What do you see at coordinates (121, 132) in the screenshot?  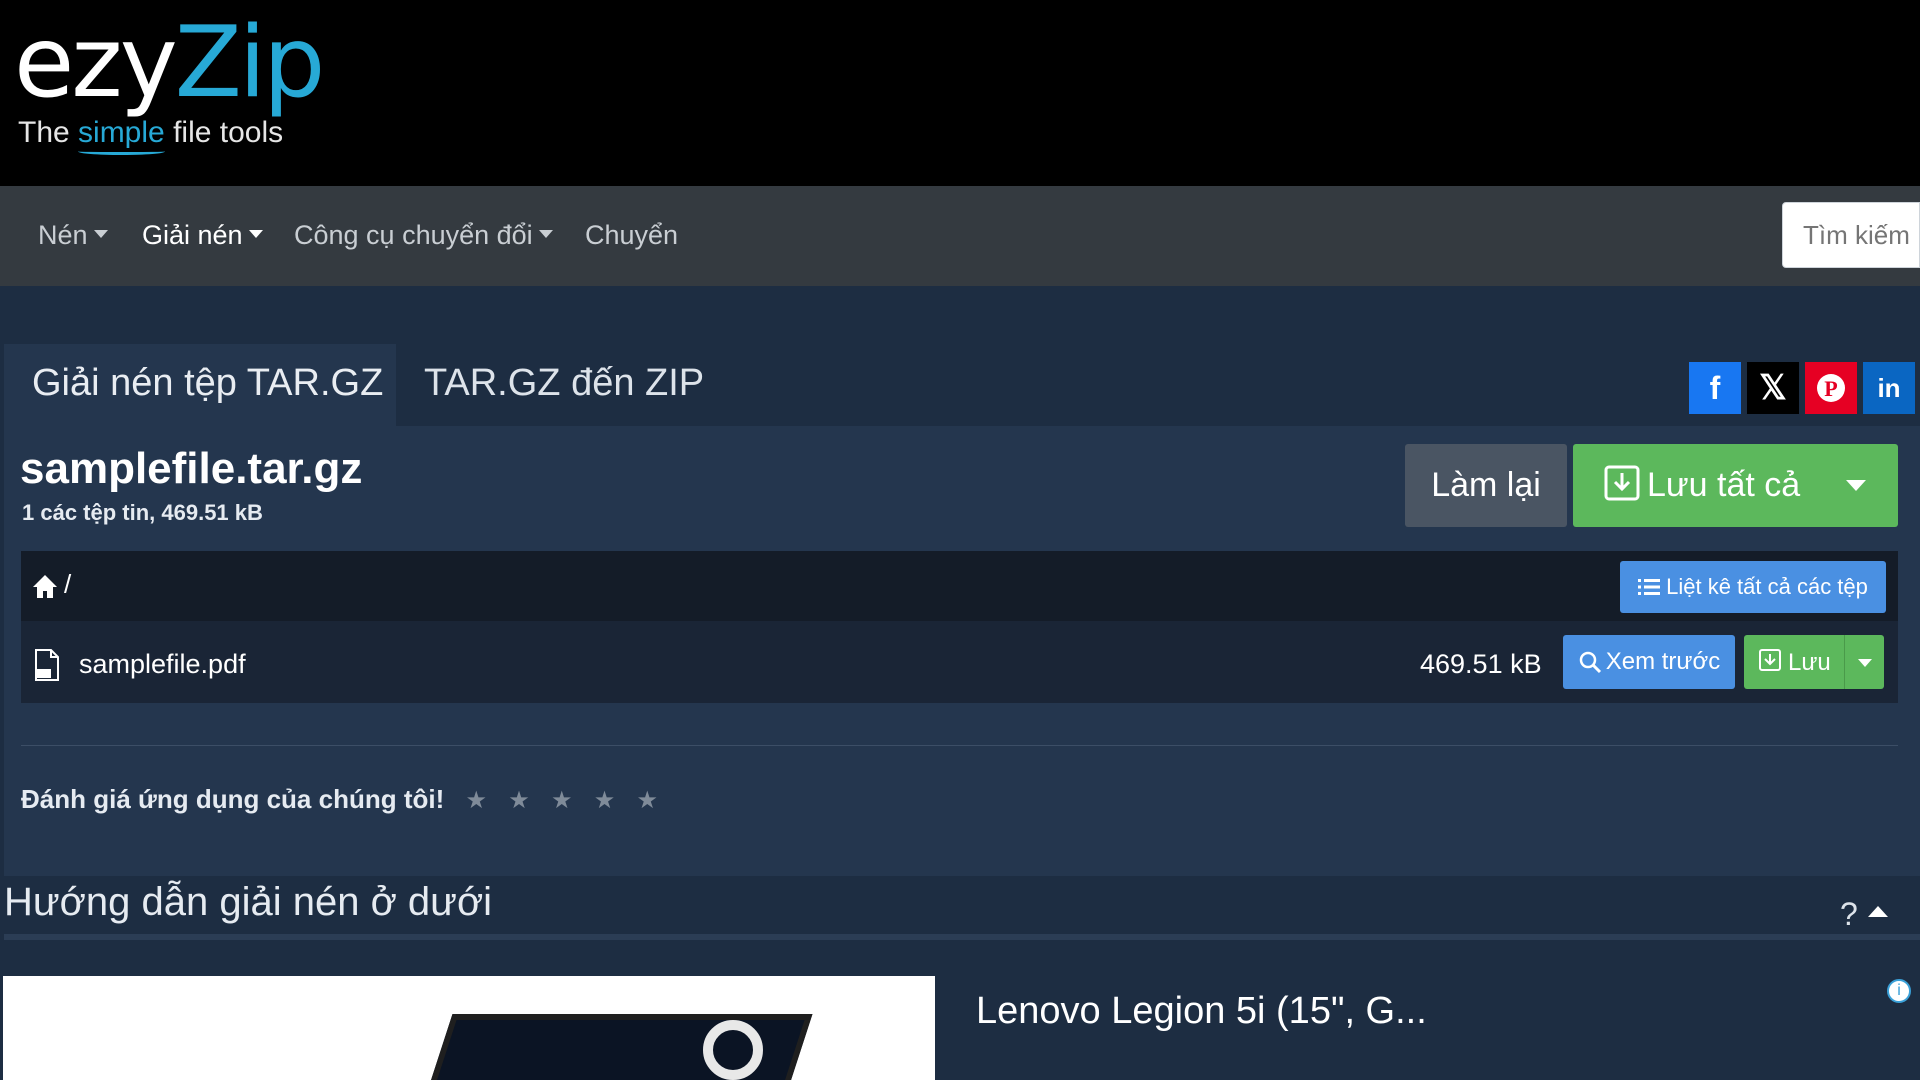 I see `tagline-accent: simple` at bounding box center [121, 132].